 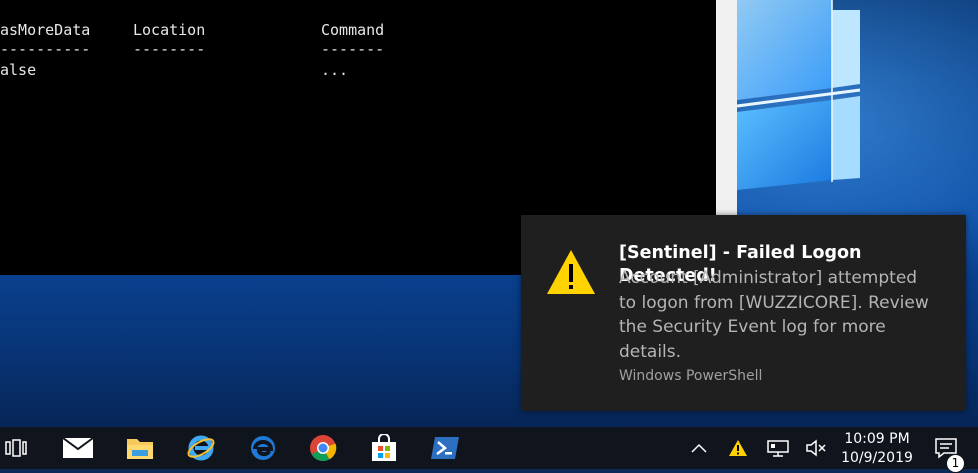 What do you see at coordinates (877, 439) in the screenshot?
I see `clock-time: 10:09 PM` at bounding box center [877, 439].